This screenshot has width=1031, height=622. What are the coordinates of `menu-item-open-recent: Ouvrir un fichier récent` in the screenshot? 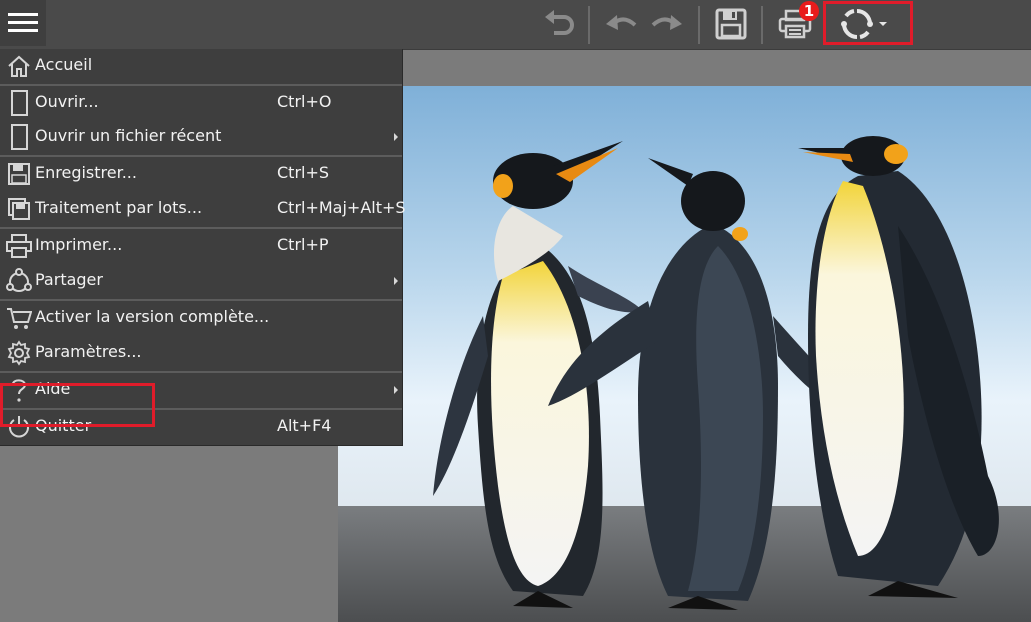 It's located at (201, 137).